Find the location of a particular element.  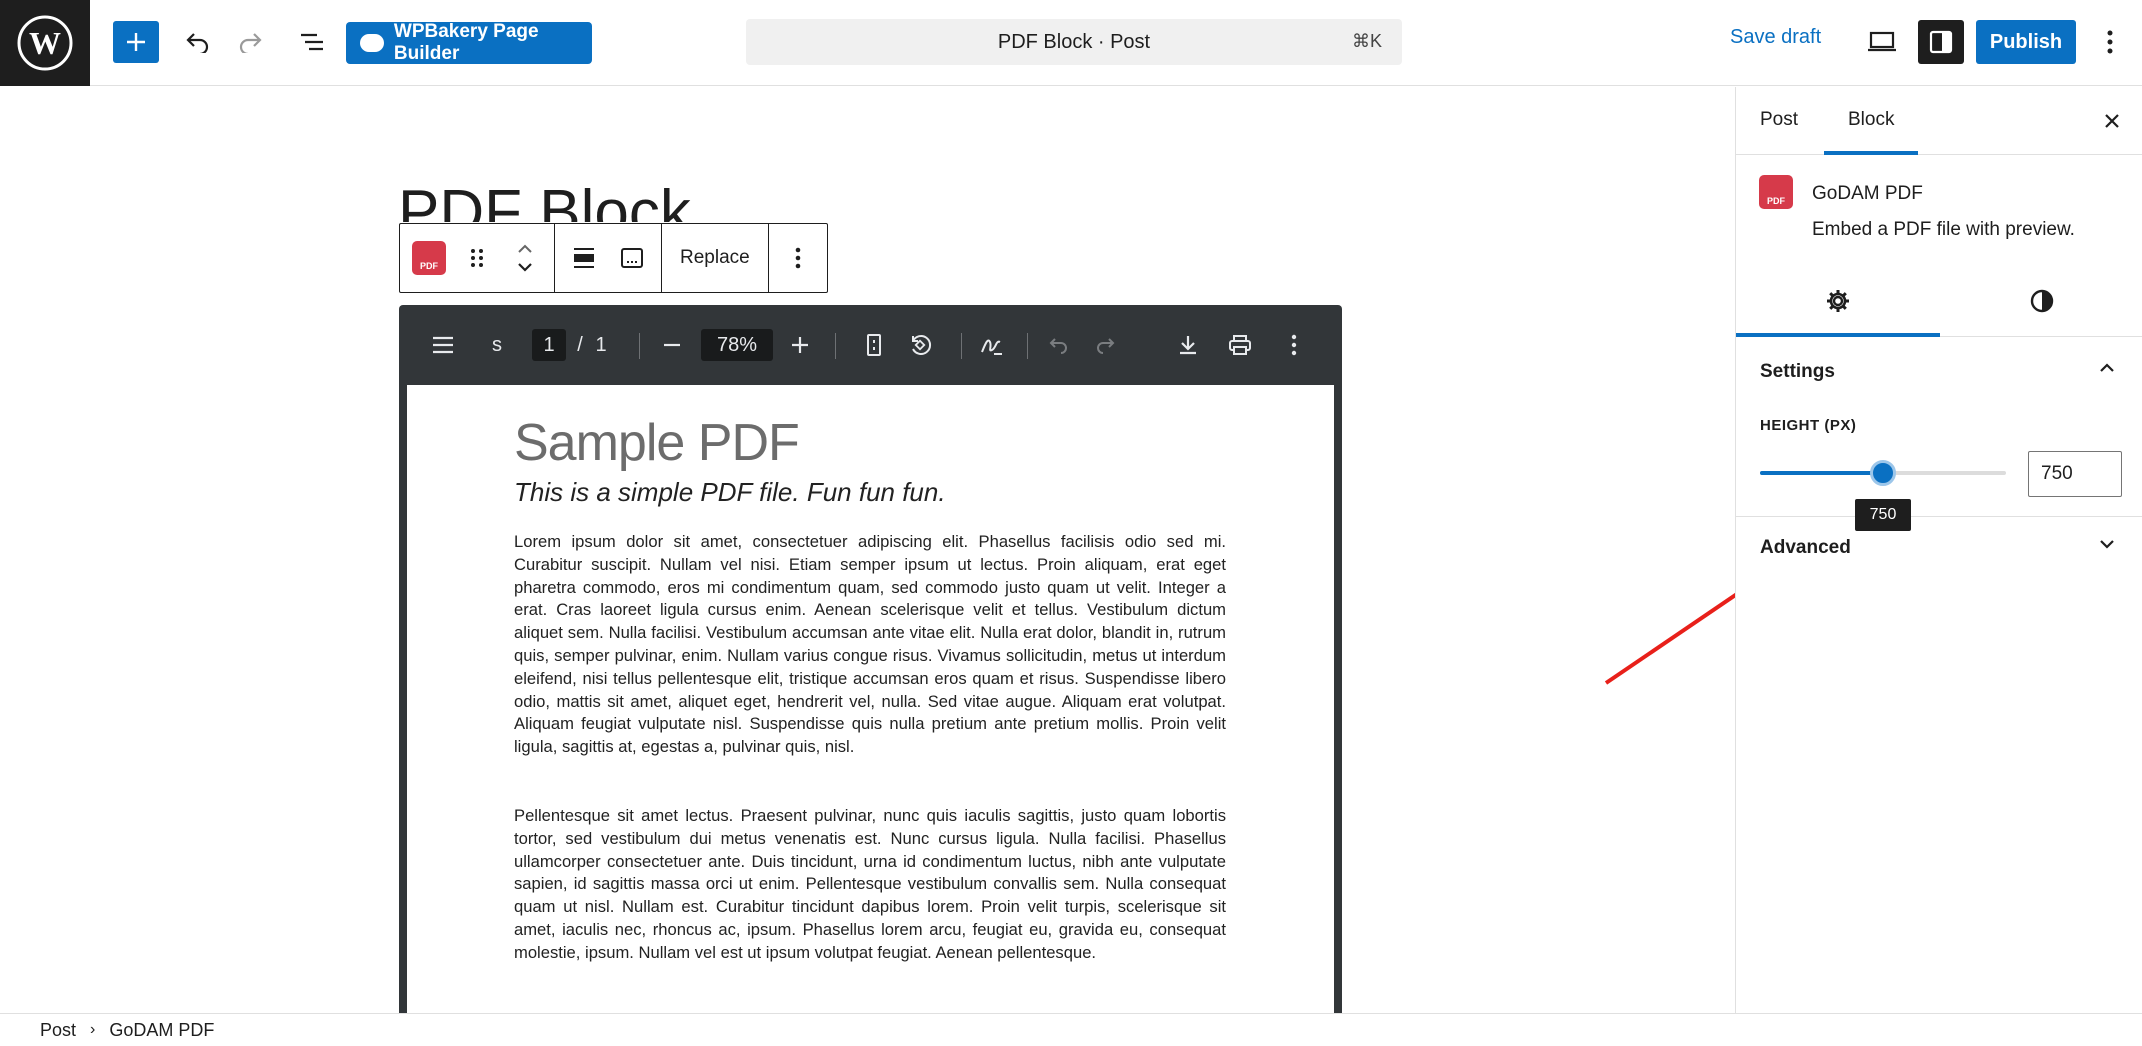

wpbakery-label: WPBakery Page Builder is located at coordinates (466, 42).